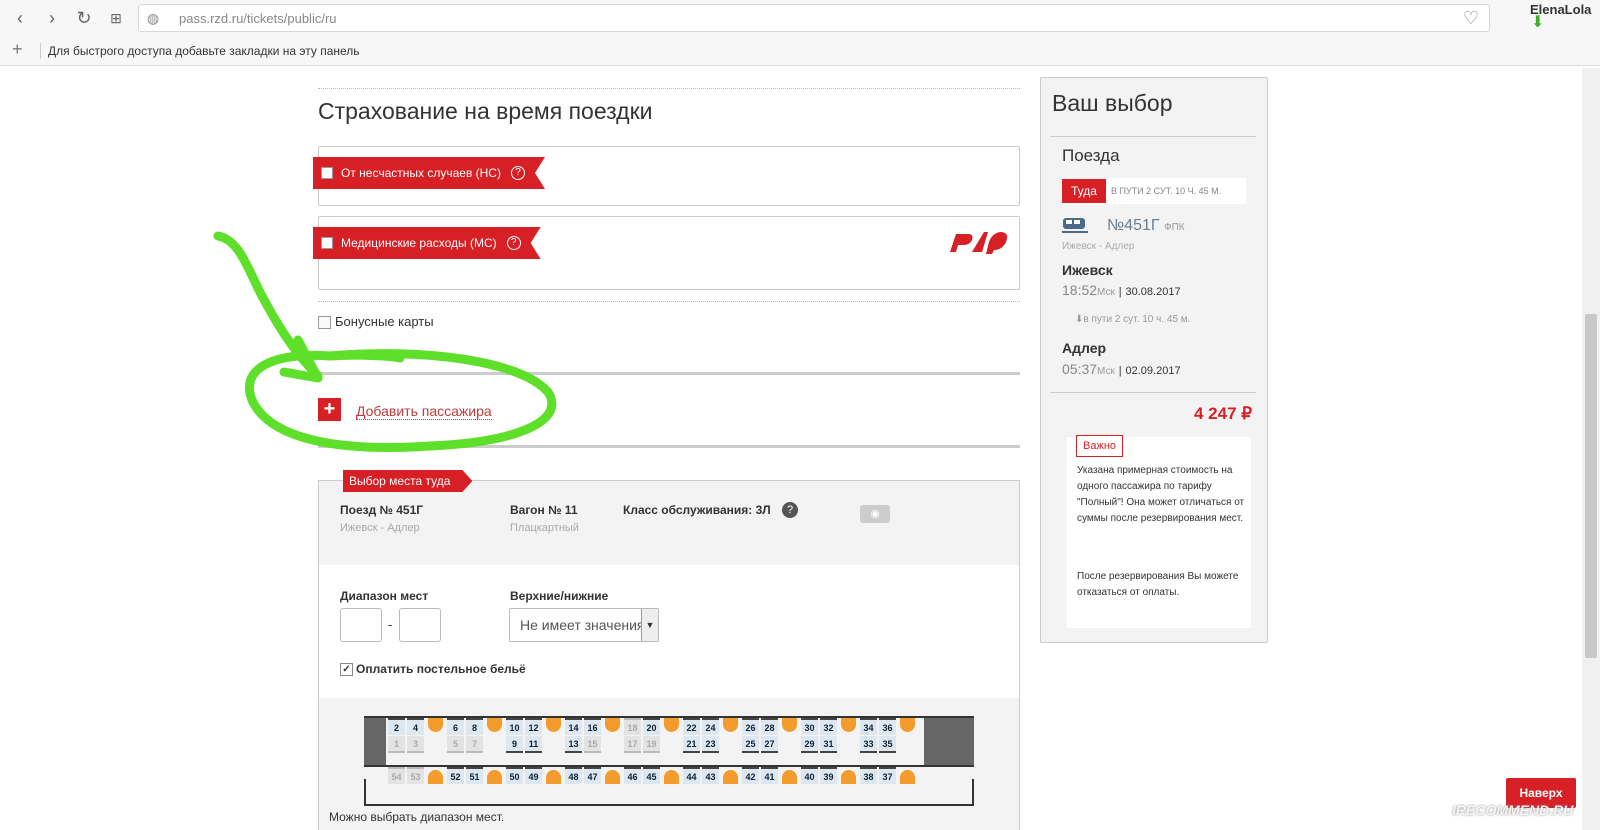 The height and width of the screenshot is (830, 1600). Describe the element at coordinates (868, 744) in the screenshot. I see `seat-33: 33` at that location.